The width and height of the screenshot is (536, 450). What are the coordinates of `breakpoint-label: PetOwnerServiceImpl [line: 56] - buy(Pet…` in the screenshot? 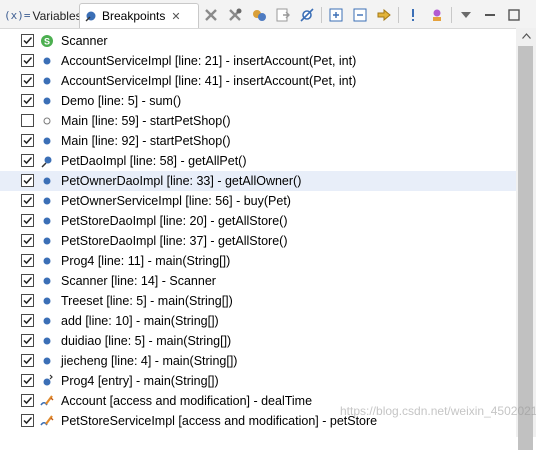 It's located at (176, 201).